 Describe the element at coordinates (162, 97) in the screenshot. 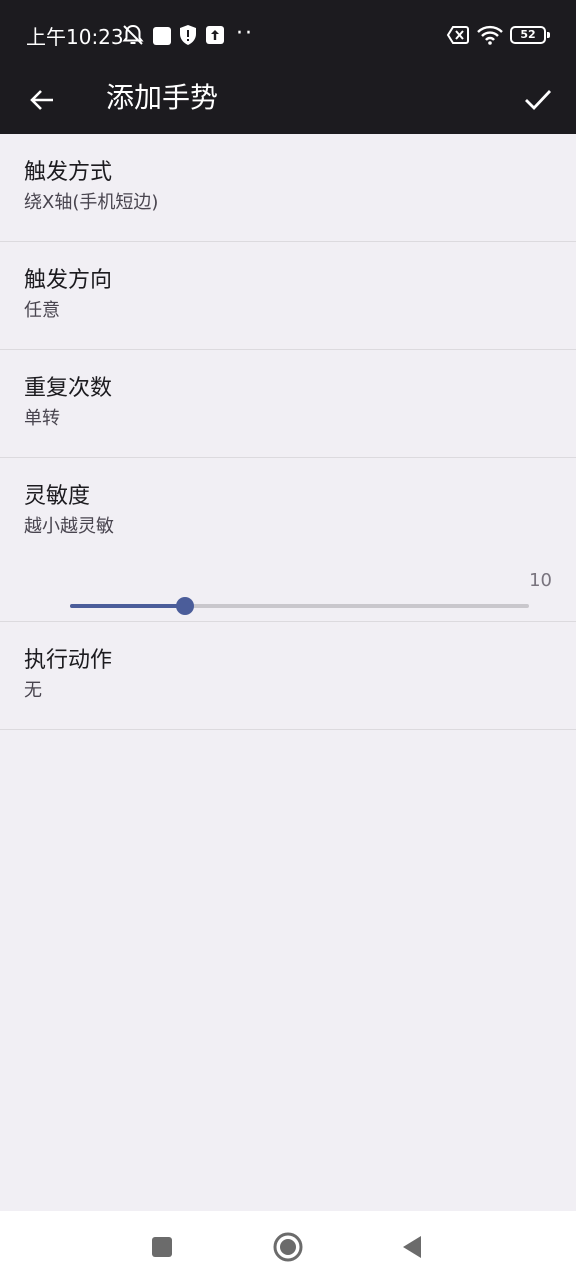

I see `page-title: 添加手势` at that location.